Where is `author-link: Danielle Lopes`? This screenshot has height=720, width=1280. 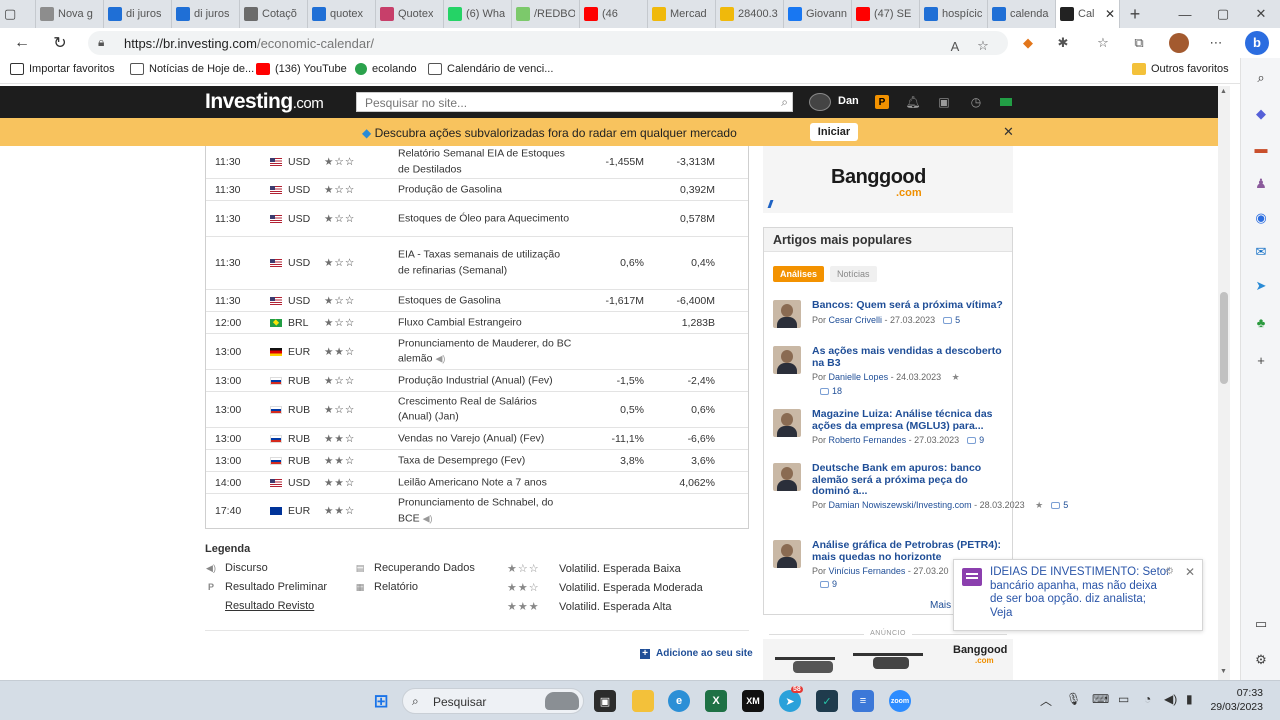 author-link: Danielle Lopes is located at coordinates (859, 377).